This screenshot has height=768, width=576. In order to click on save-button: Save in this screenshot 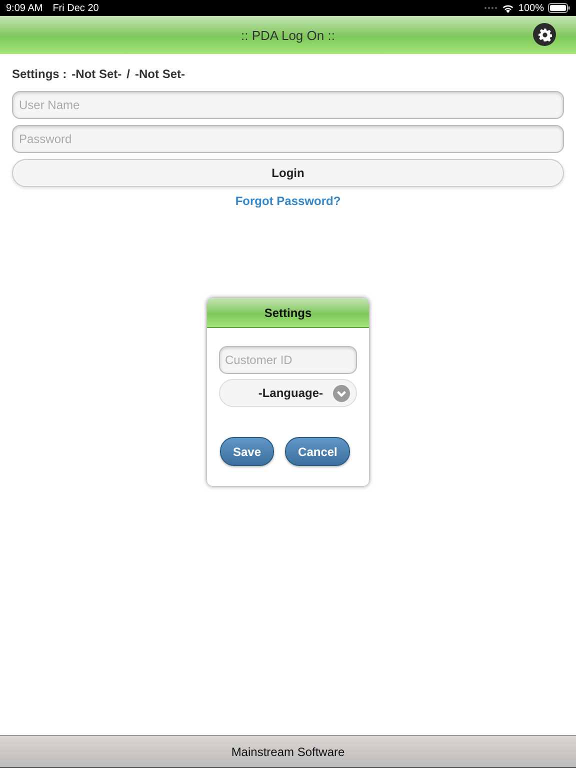, I will do `click(247, 451)`.